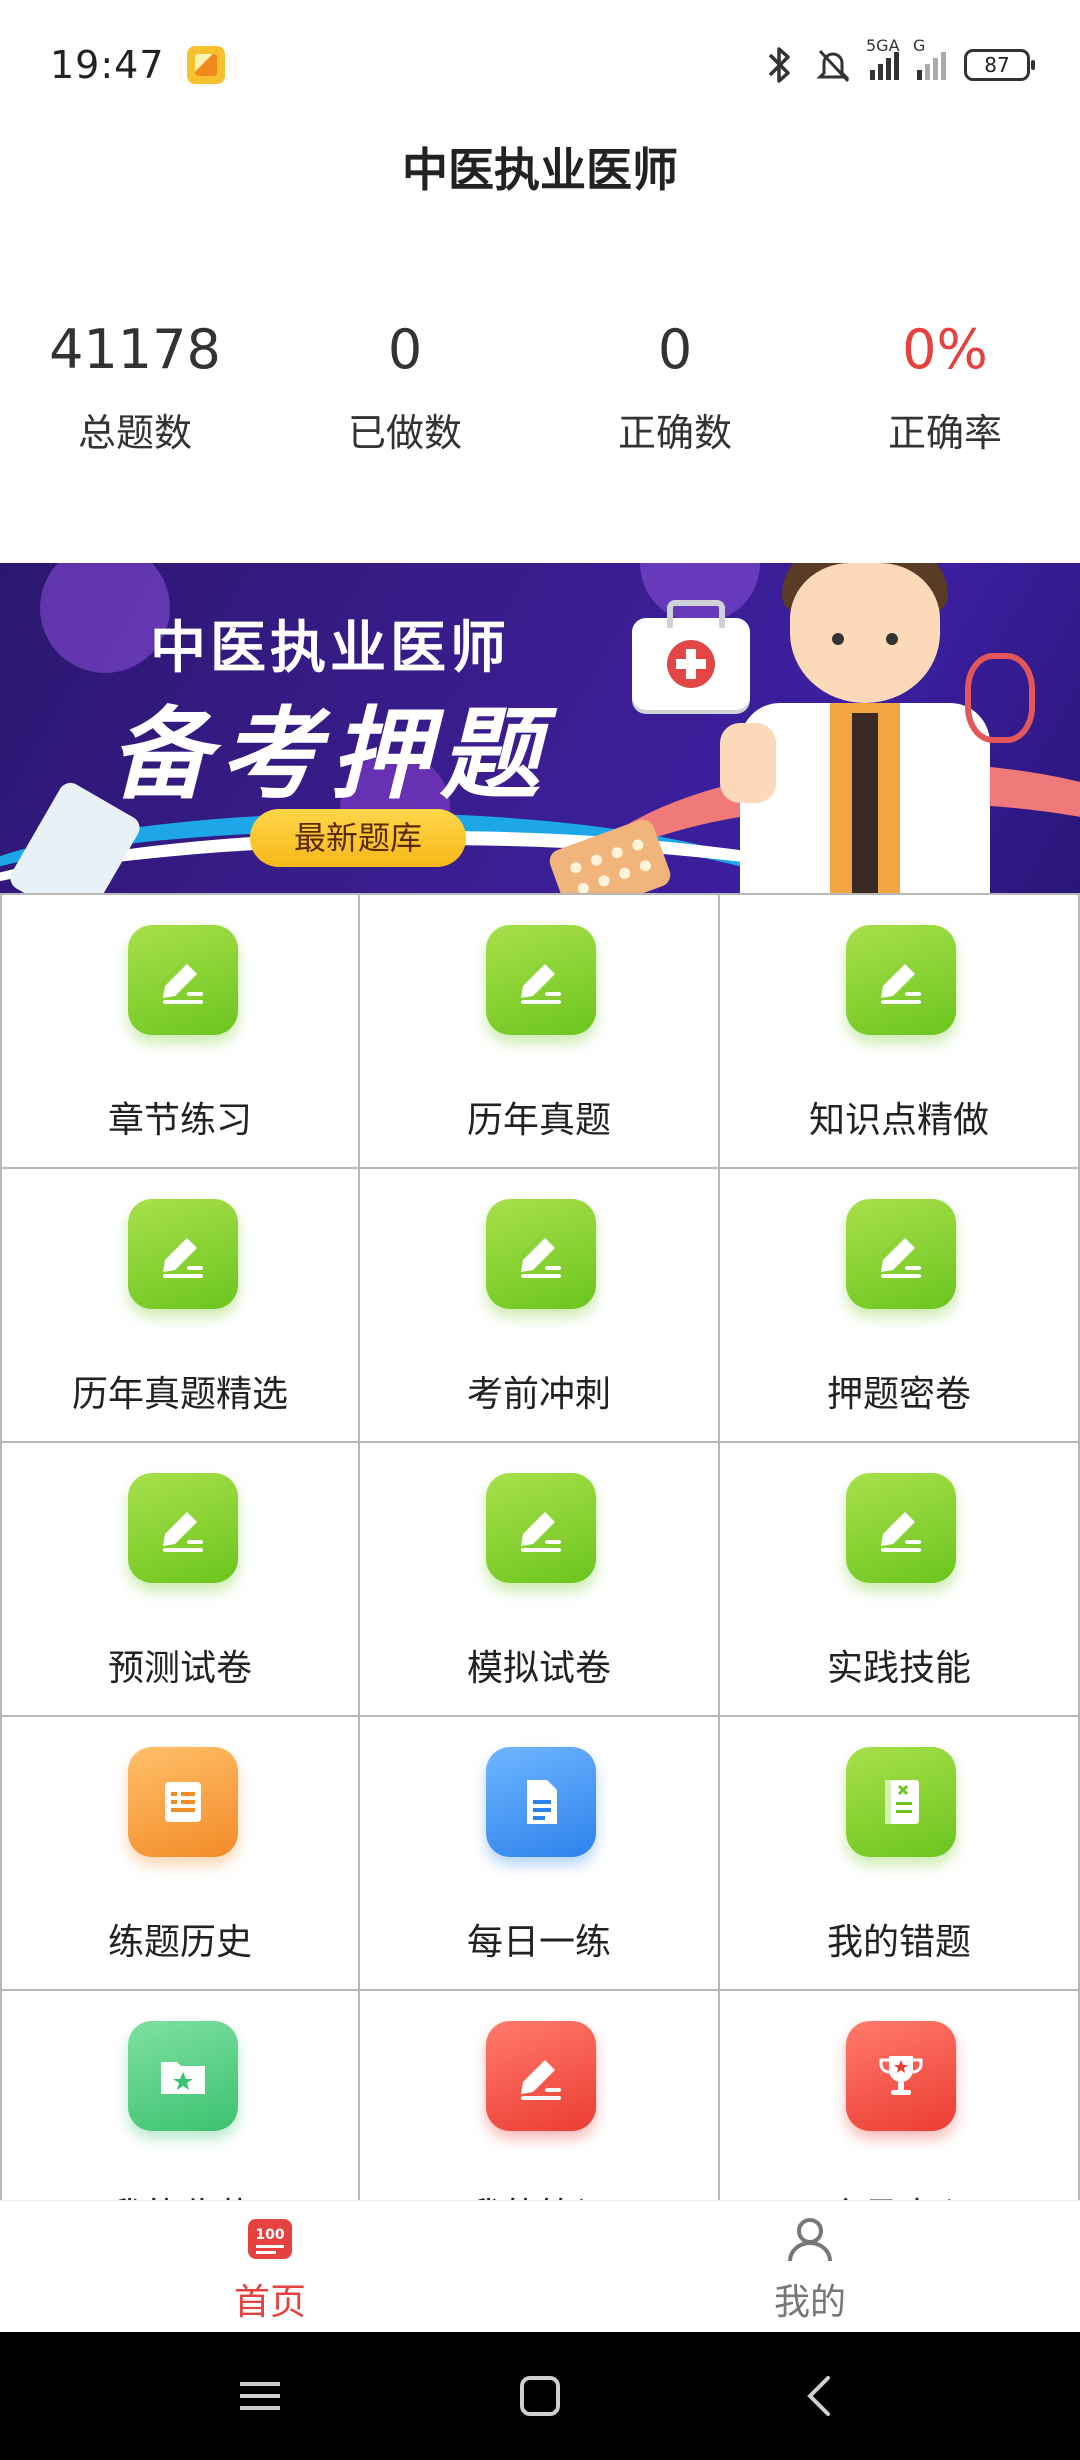 This screenshot has height=2460, width=1080. Describe the element at coordinates (899, 2193) in the screenshot. I see `feature-label: 会员中心` at that location.